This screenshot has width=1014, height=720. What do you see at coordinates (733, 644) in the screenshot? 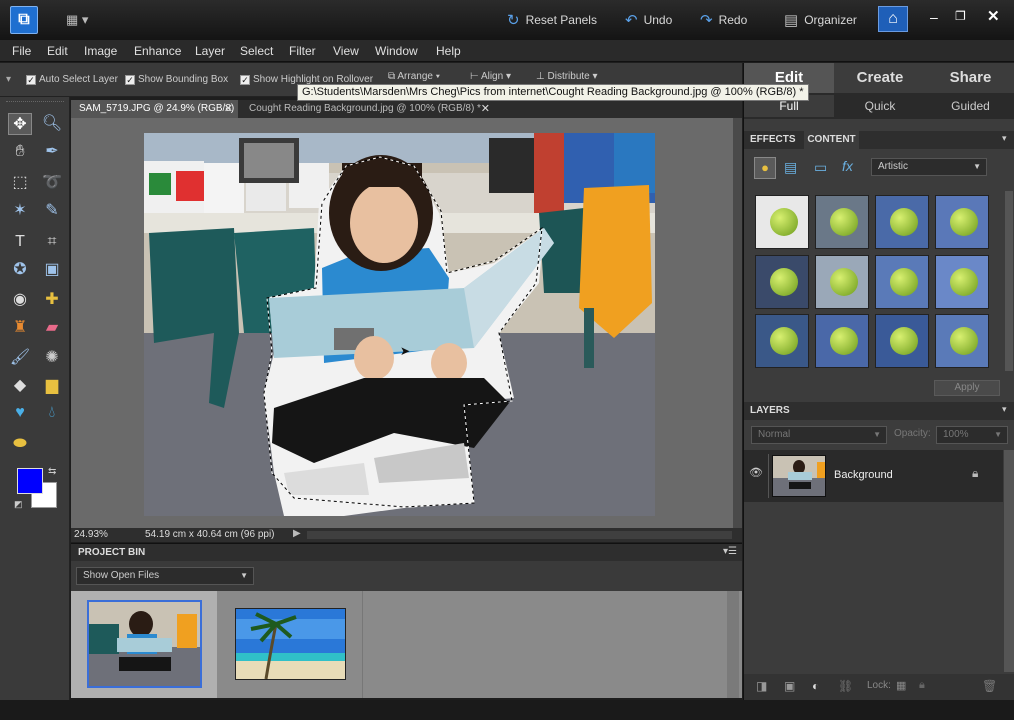
I see `bin-scrollbar` at bounding box center [733, 644].